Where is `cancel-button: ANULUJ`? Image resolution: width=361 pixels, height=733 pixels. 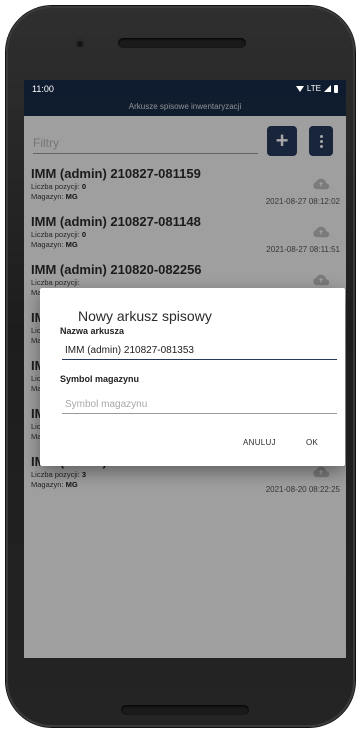
cancel-button: ANULUJ is located at coordinates (259, 442).